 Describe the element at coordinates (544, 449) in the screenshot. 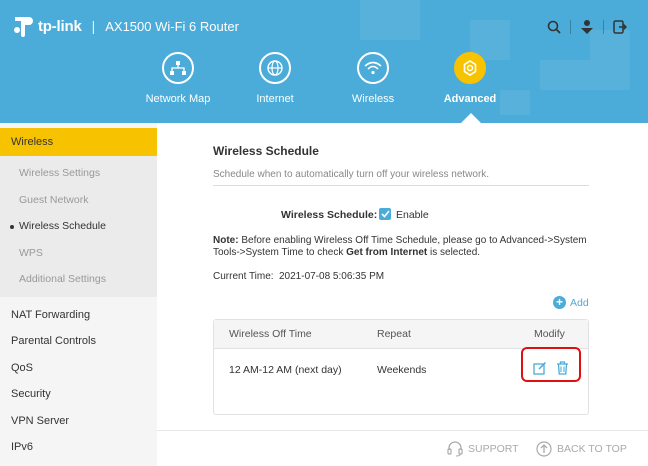

I see `arrow-up-icon` at that location.